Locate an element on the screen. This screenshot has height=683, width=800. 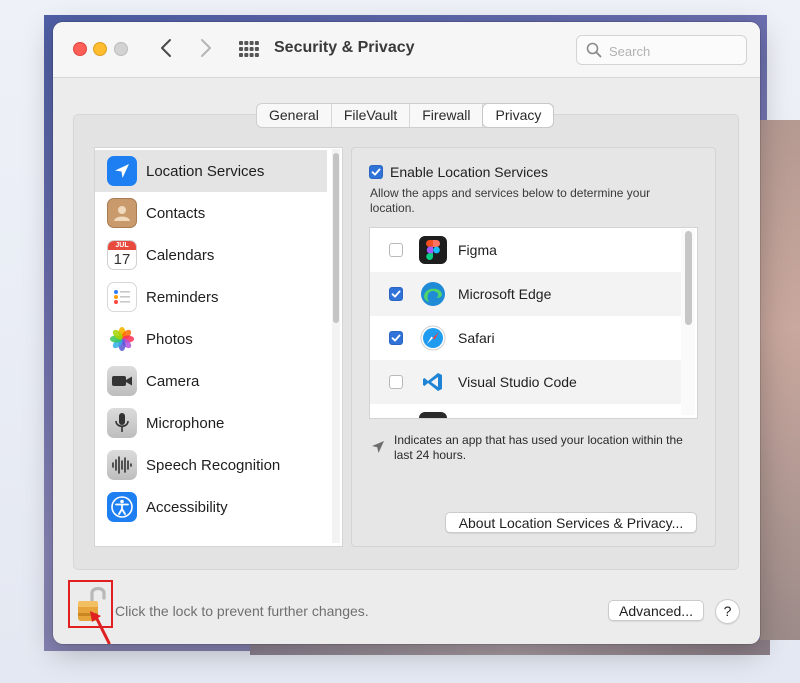
figma-icon is located at coordinates (433, 250).